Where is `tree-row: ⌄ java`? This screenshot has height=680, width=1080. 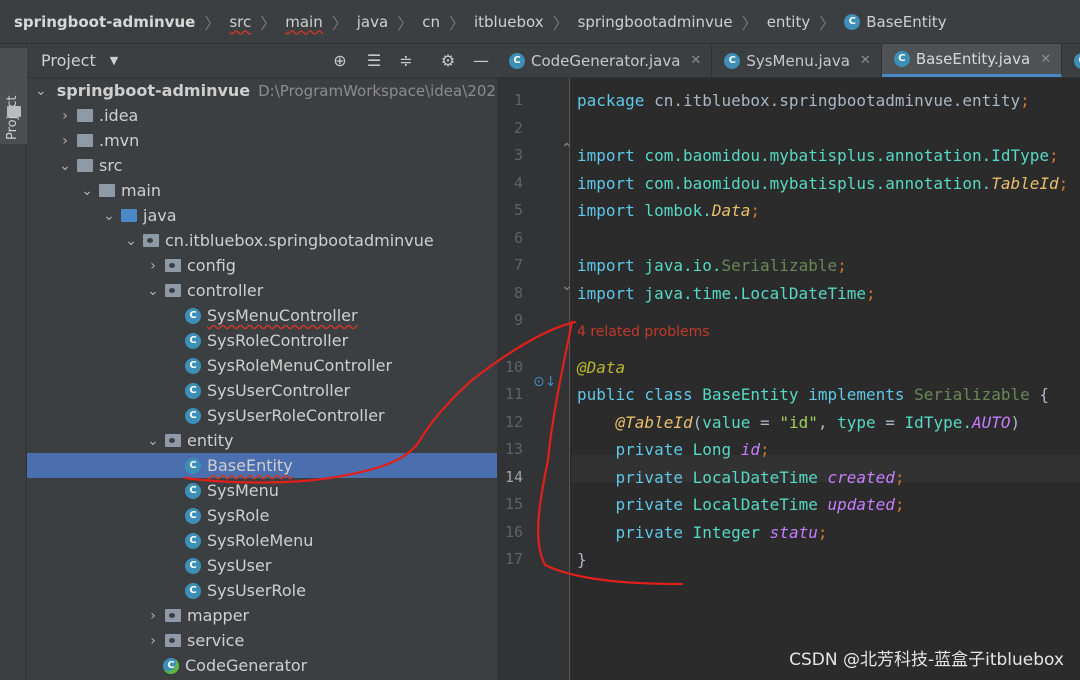
tree-row: ⌄ java is located at coordinates (262, 215).